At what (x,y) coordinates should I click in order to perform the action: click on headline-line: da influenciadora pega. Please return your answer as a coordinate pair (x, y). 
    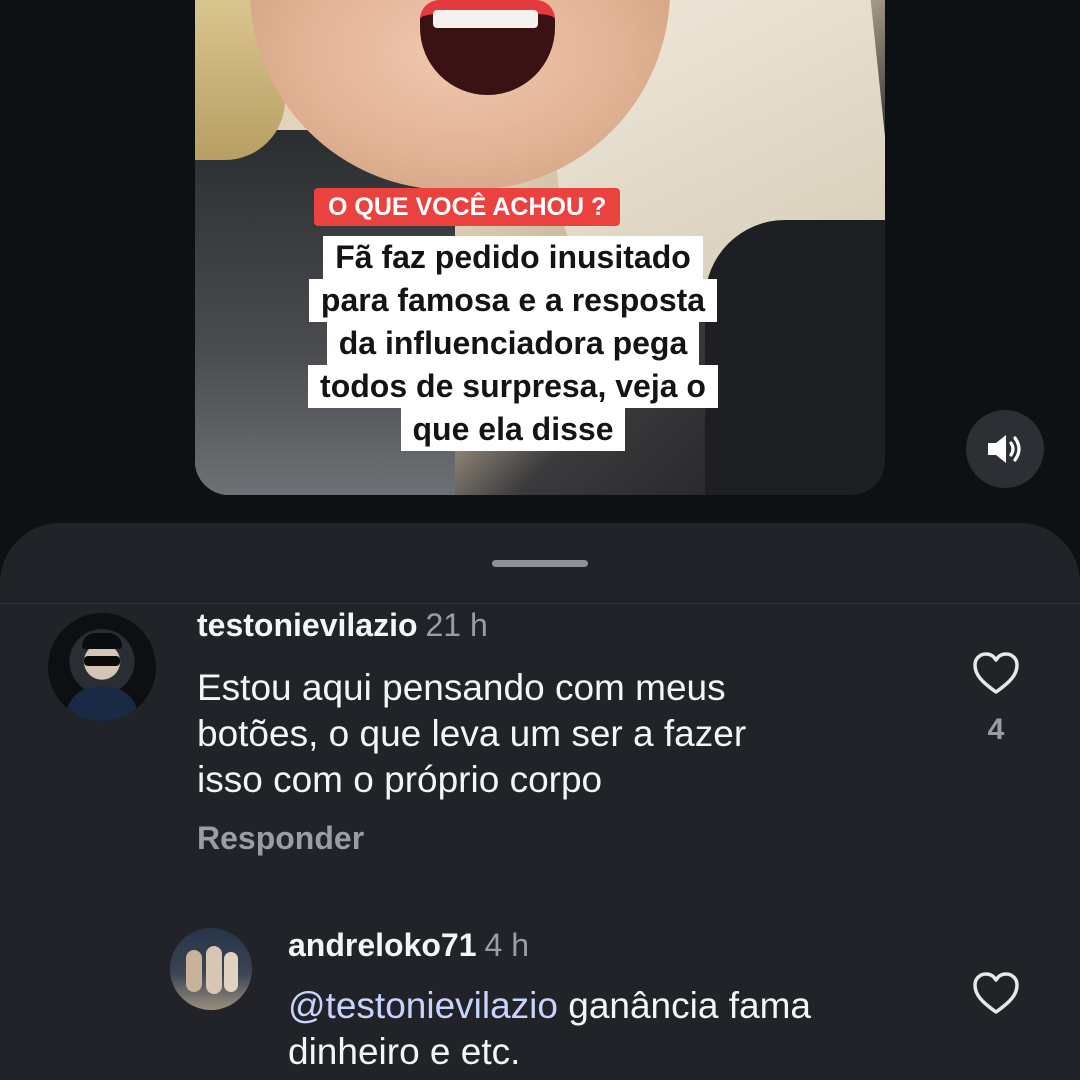
    Looking at the image, I should click on (513, 343).